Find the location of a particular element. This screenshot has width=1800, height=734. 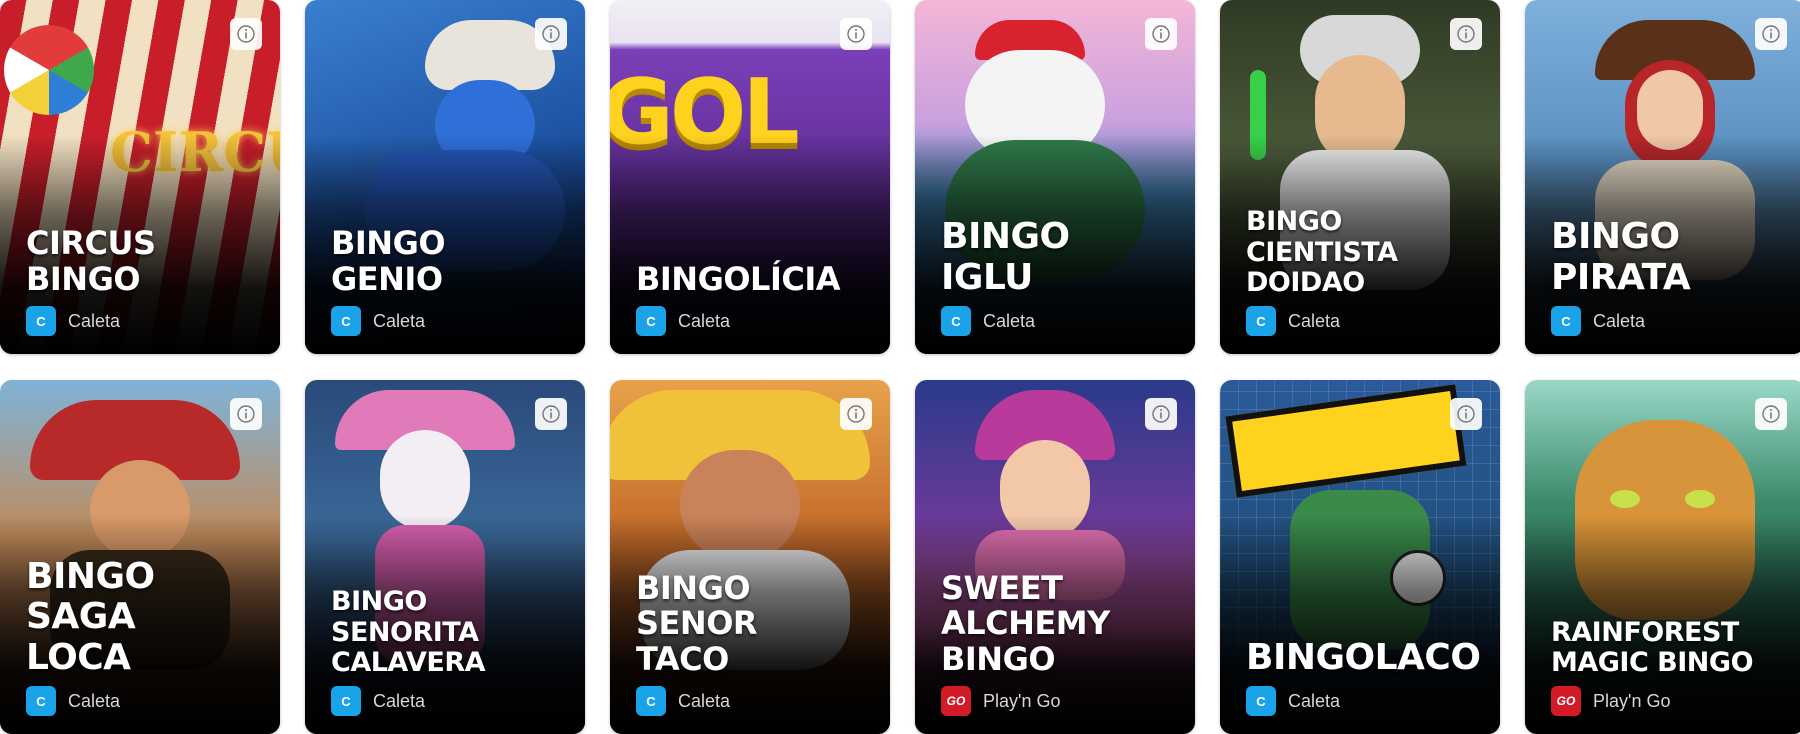

game-title: BINGOLACO is located at coordinates (1363, 657).